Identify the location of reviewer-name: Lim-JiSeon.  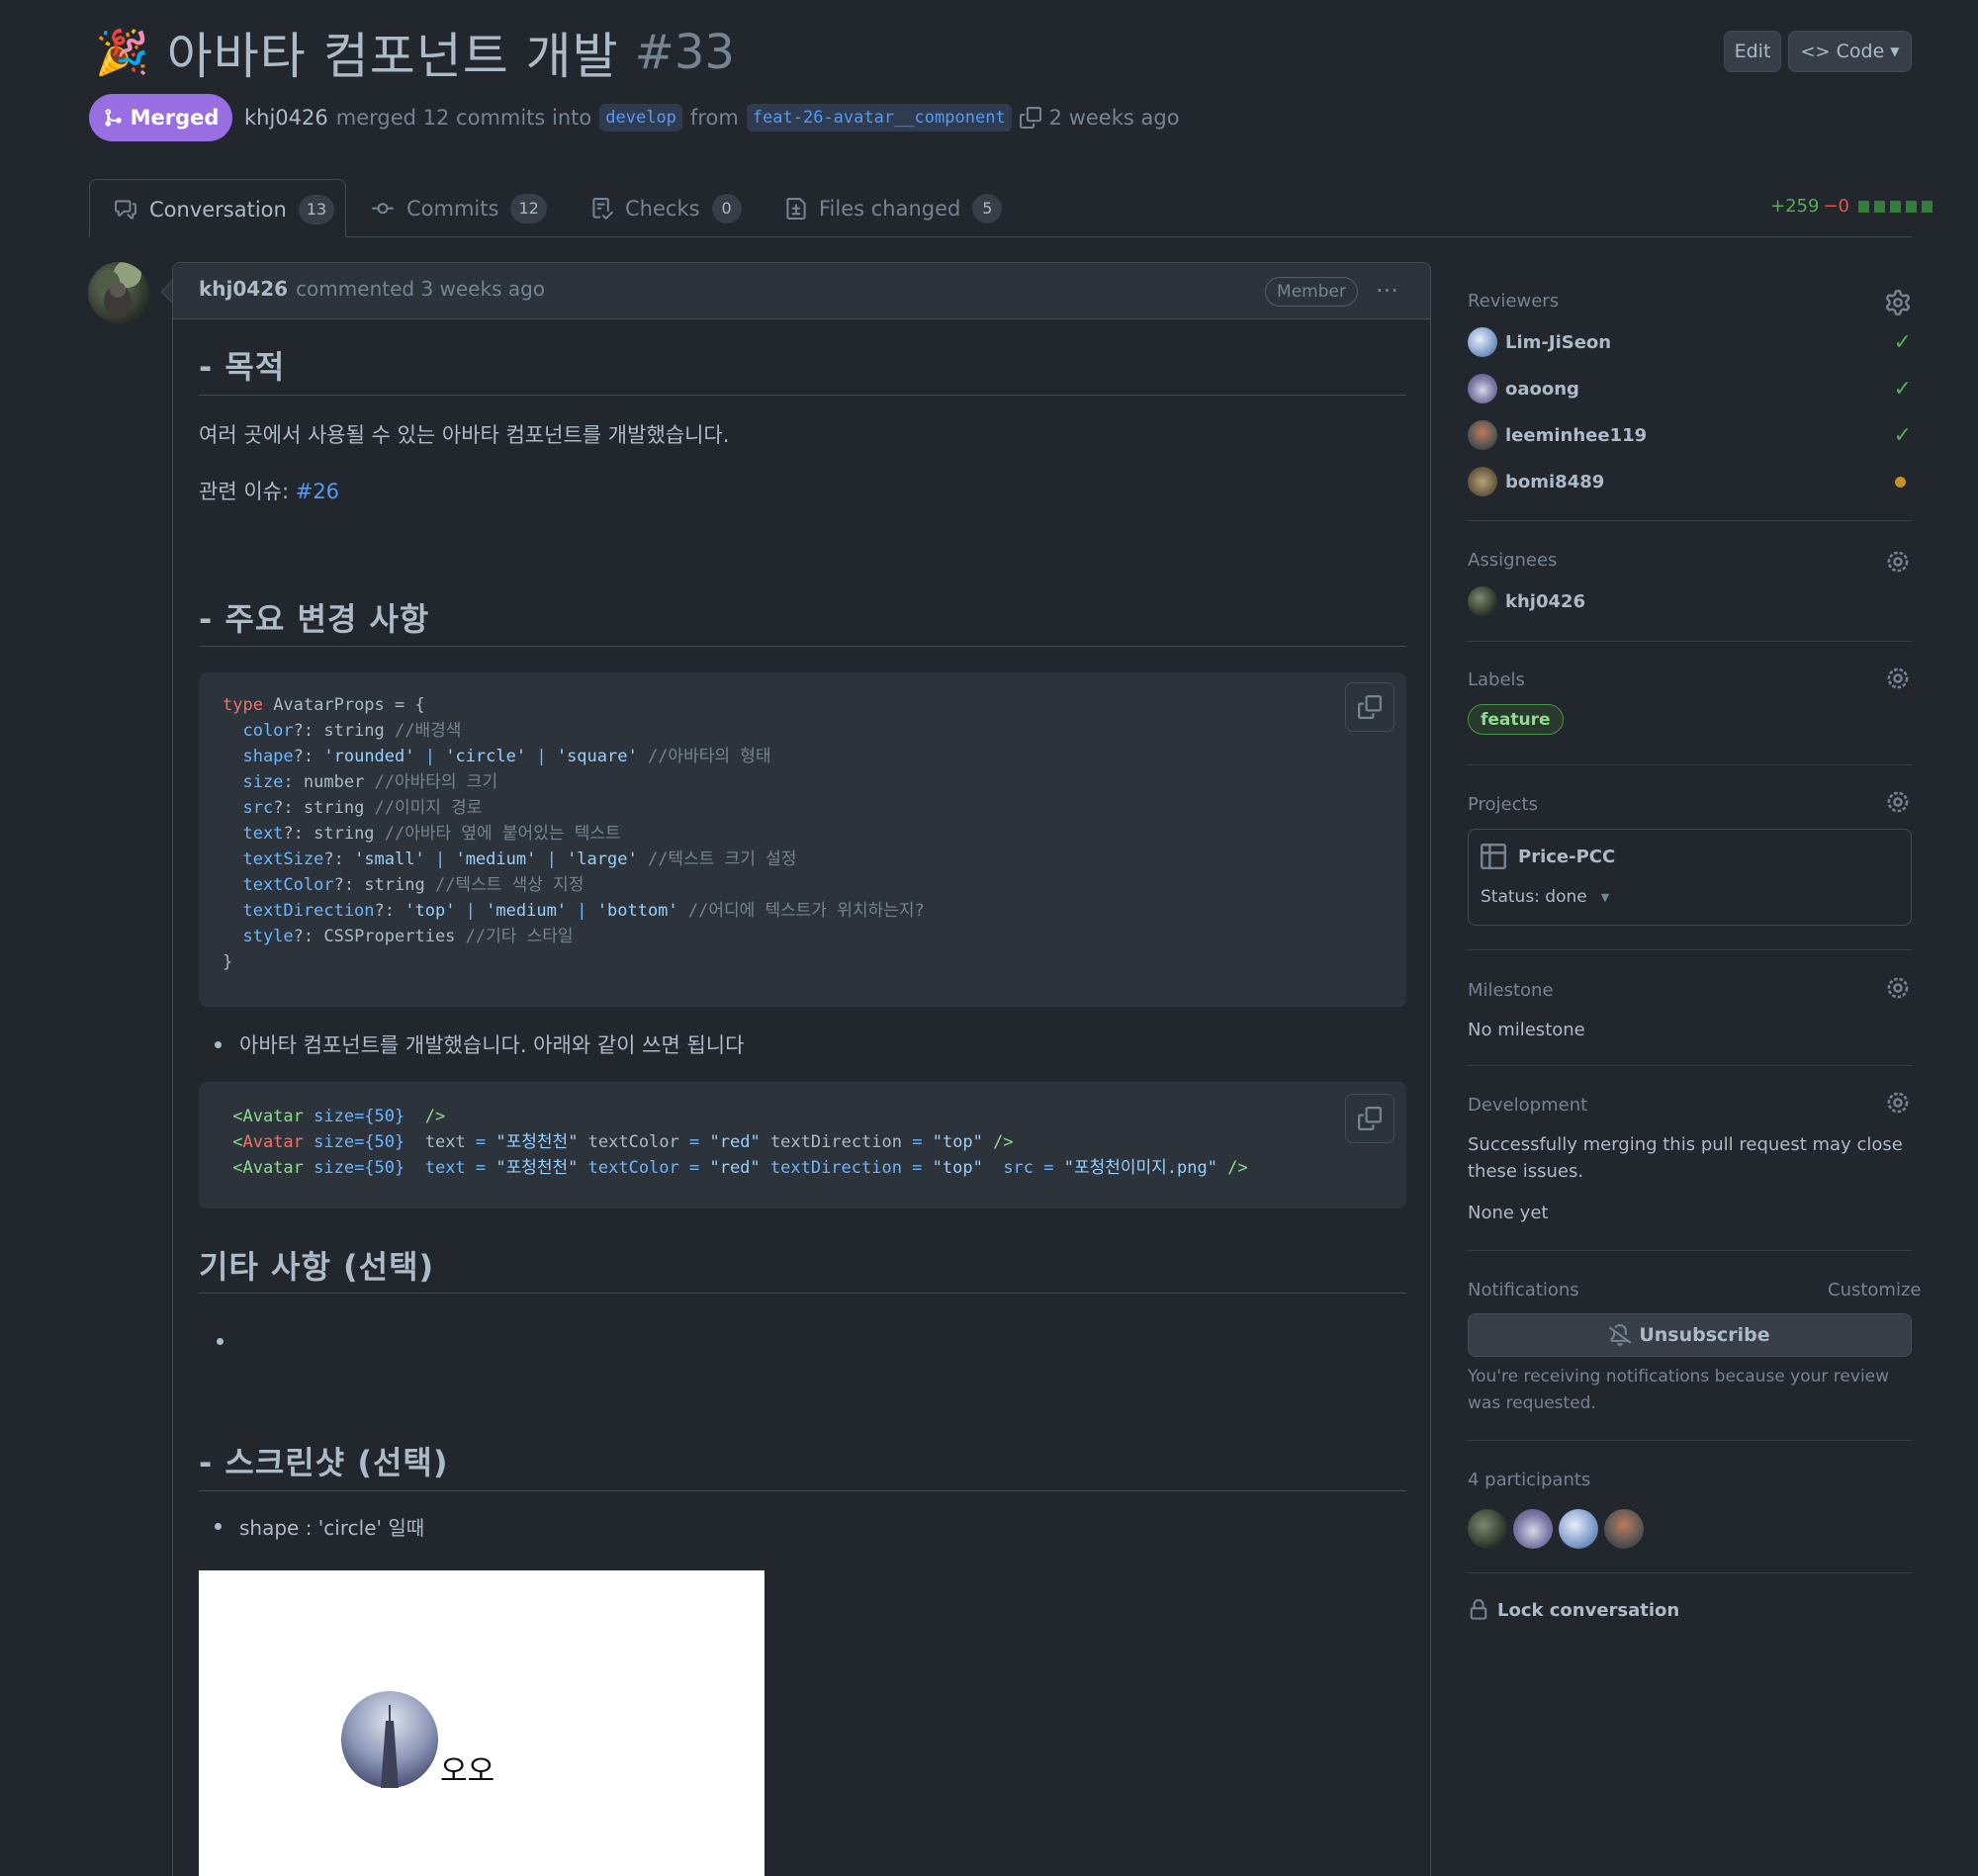
(1558, 342).